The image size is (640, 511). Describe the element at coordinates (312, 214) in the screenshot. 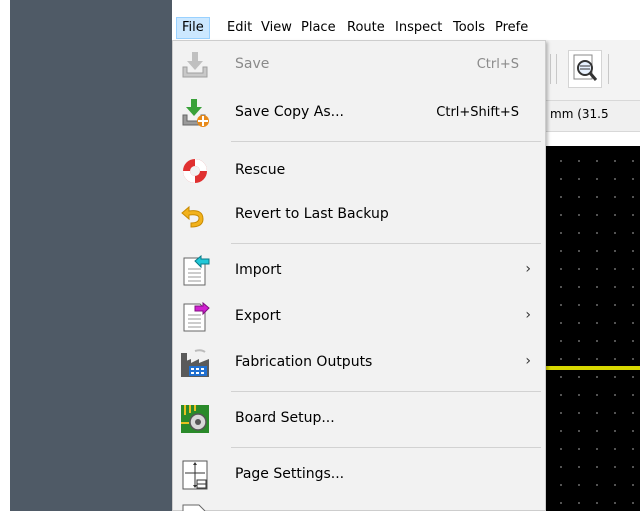

I see `menu-item-label: Revert to Last Backup` at that location.